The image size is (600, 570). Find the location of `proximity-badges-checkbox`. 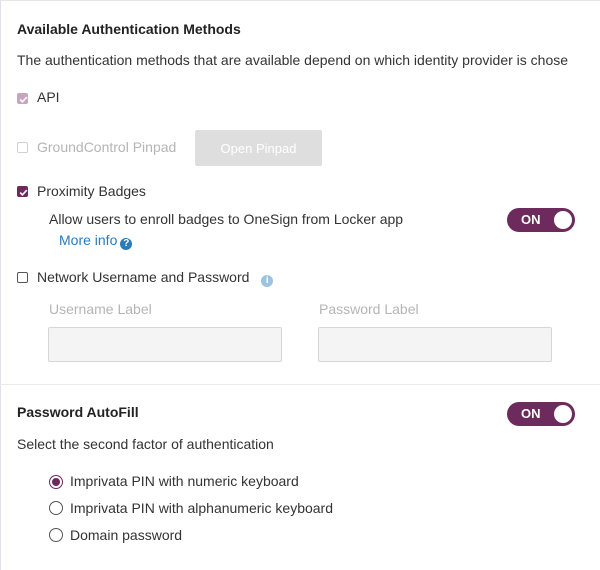

proximity-badges-checkbox is located at coordinates (22, 191).